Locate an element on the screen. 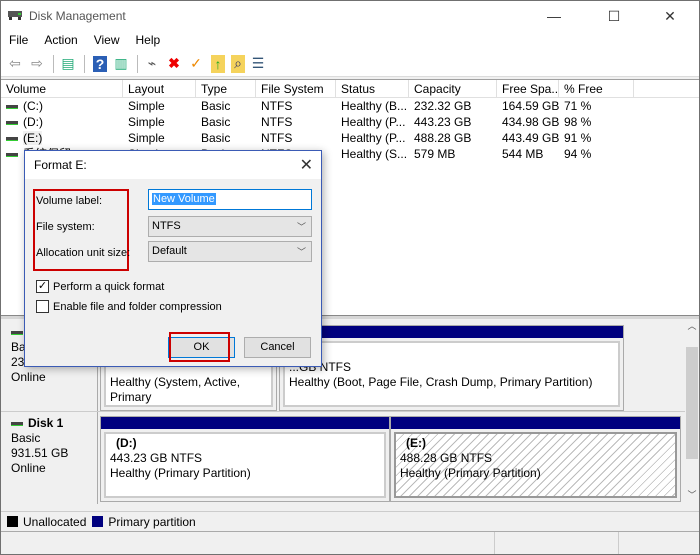 Image resolution: width=700 pixels, height=555 pixels. cell-capacity: 232.32 GB is located at coordinates (443, 106).